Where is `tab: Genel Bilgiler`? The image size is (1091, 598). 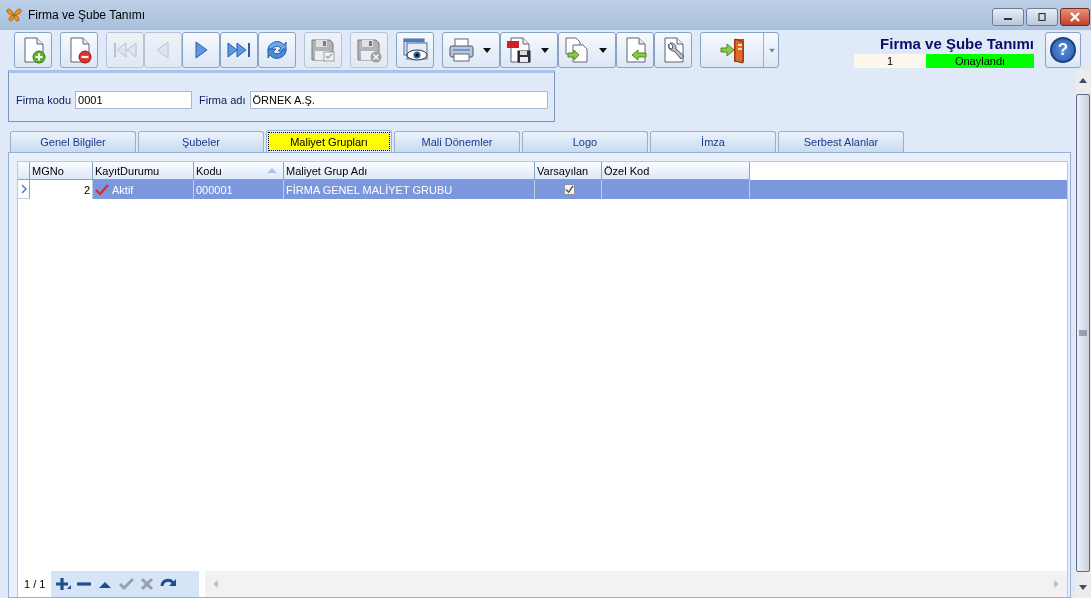
tab: Genel Bilgiler is located at coordinates (73, 141).